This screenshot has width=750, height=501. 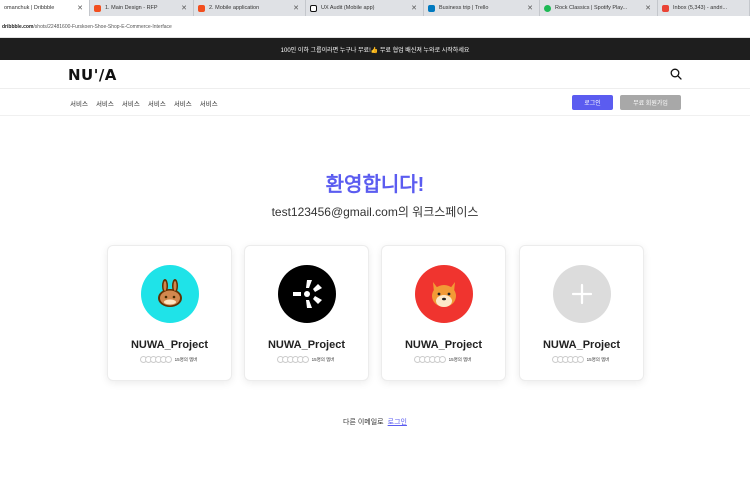 What do you see at coordinates (431, 8) in the screenshot?
I see `trello-icon` at bounding box center [431, 8].